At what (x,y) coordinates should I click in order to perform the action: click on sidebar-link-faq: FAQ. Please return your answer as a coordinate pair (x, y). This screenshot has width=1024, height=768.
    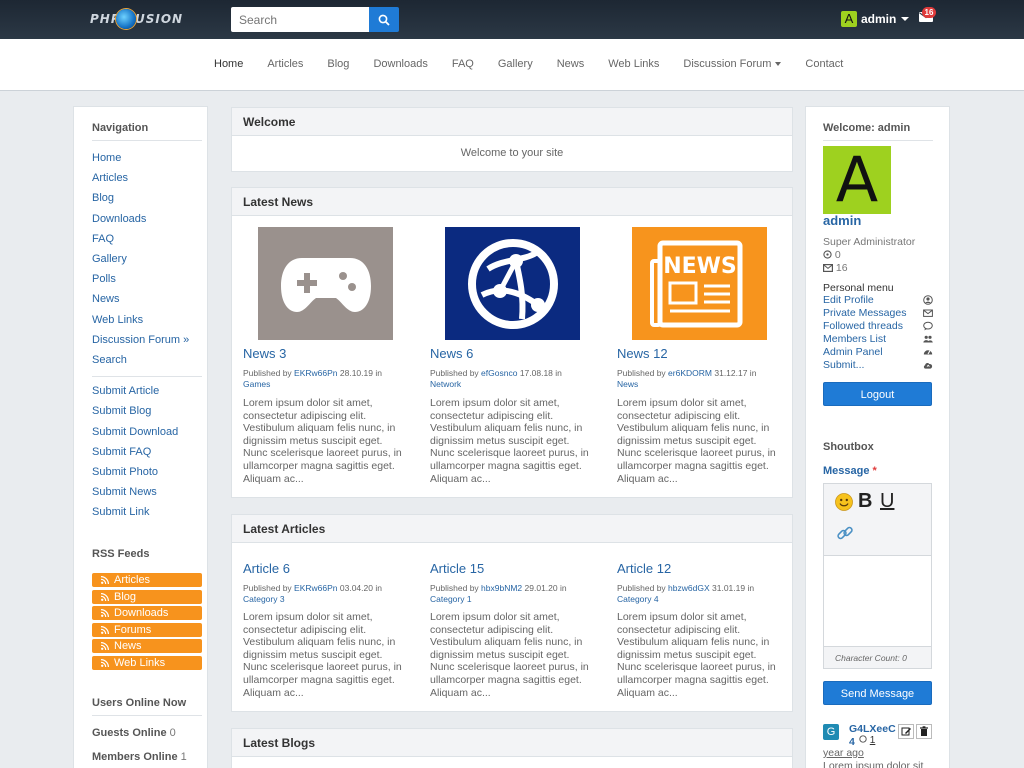
    Looking at the image, I should click on (147, 239).